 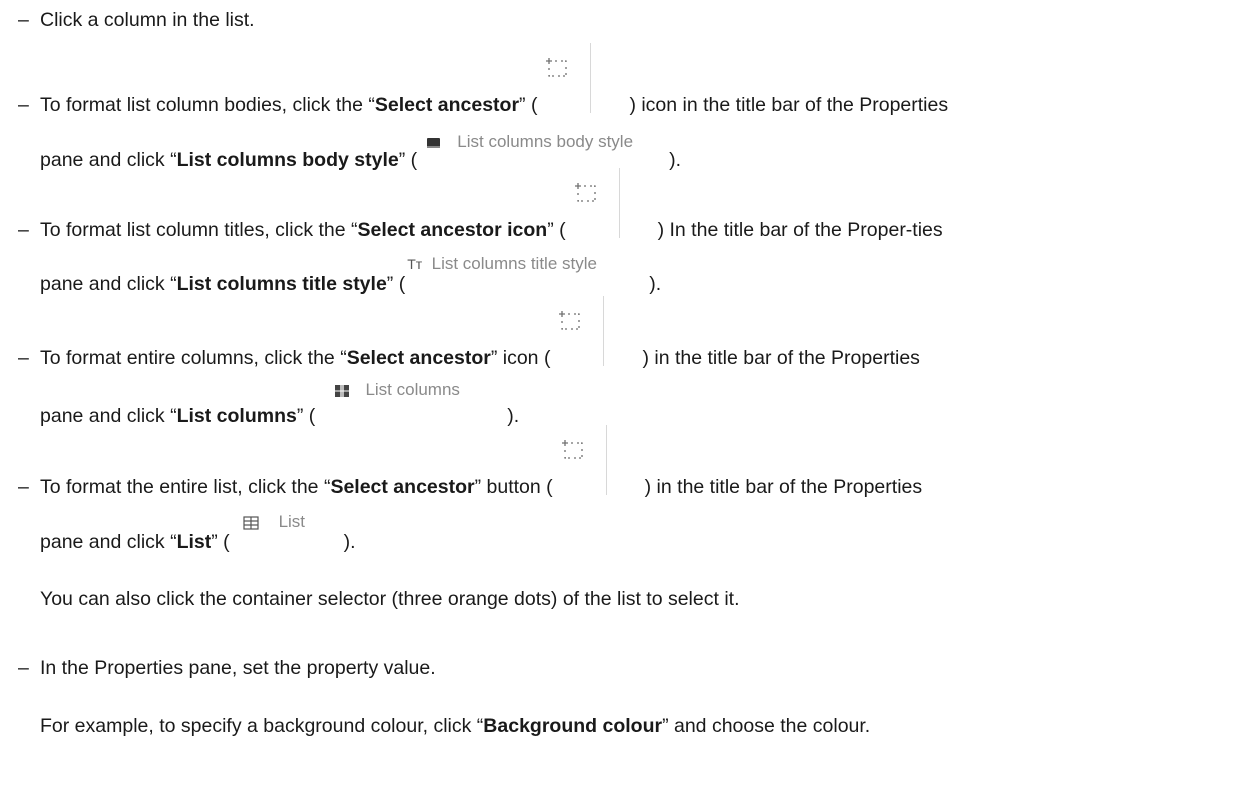 I want to click on step-format-list-cont: pane and click “List” ( List)., so click(x=198, y=533).